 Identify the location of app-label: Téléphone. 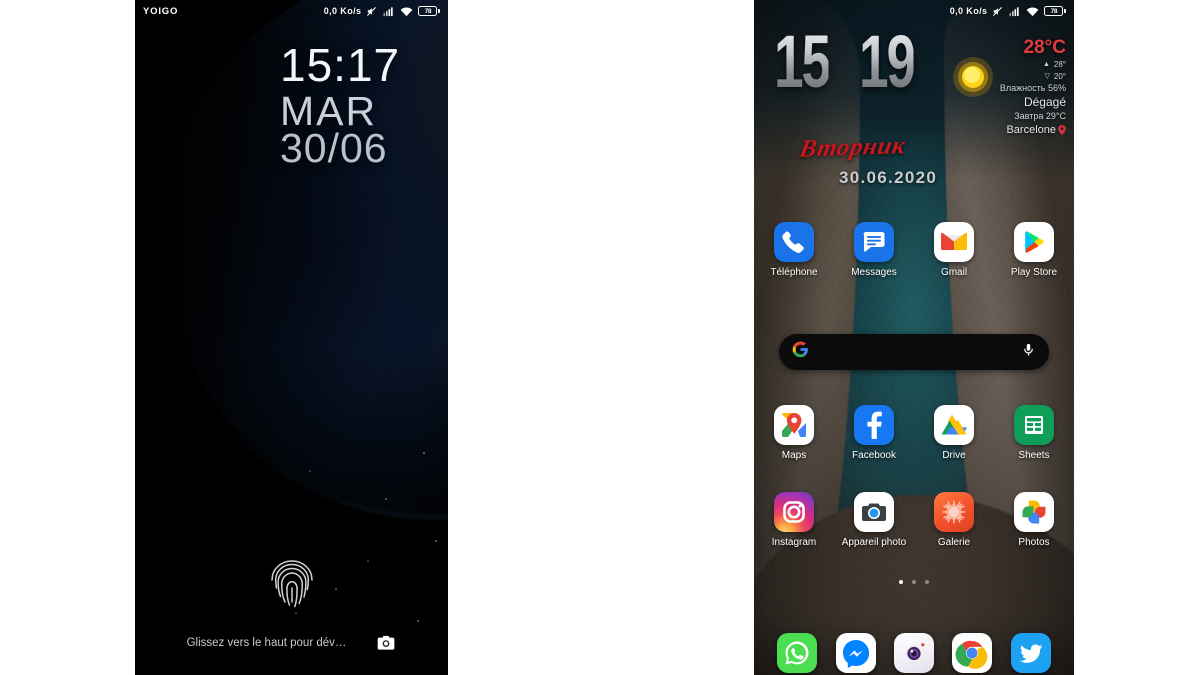
(794, 272).